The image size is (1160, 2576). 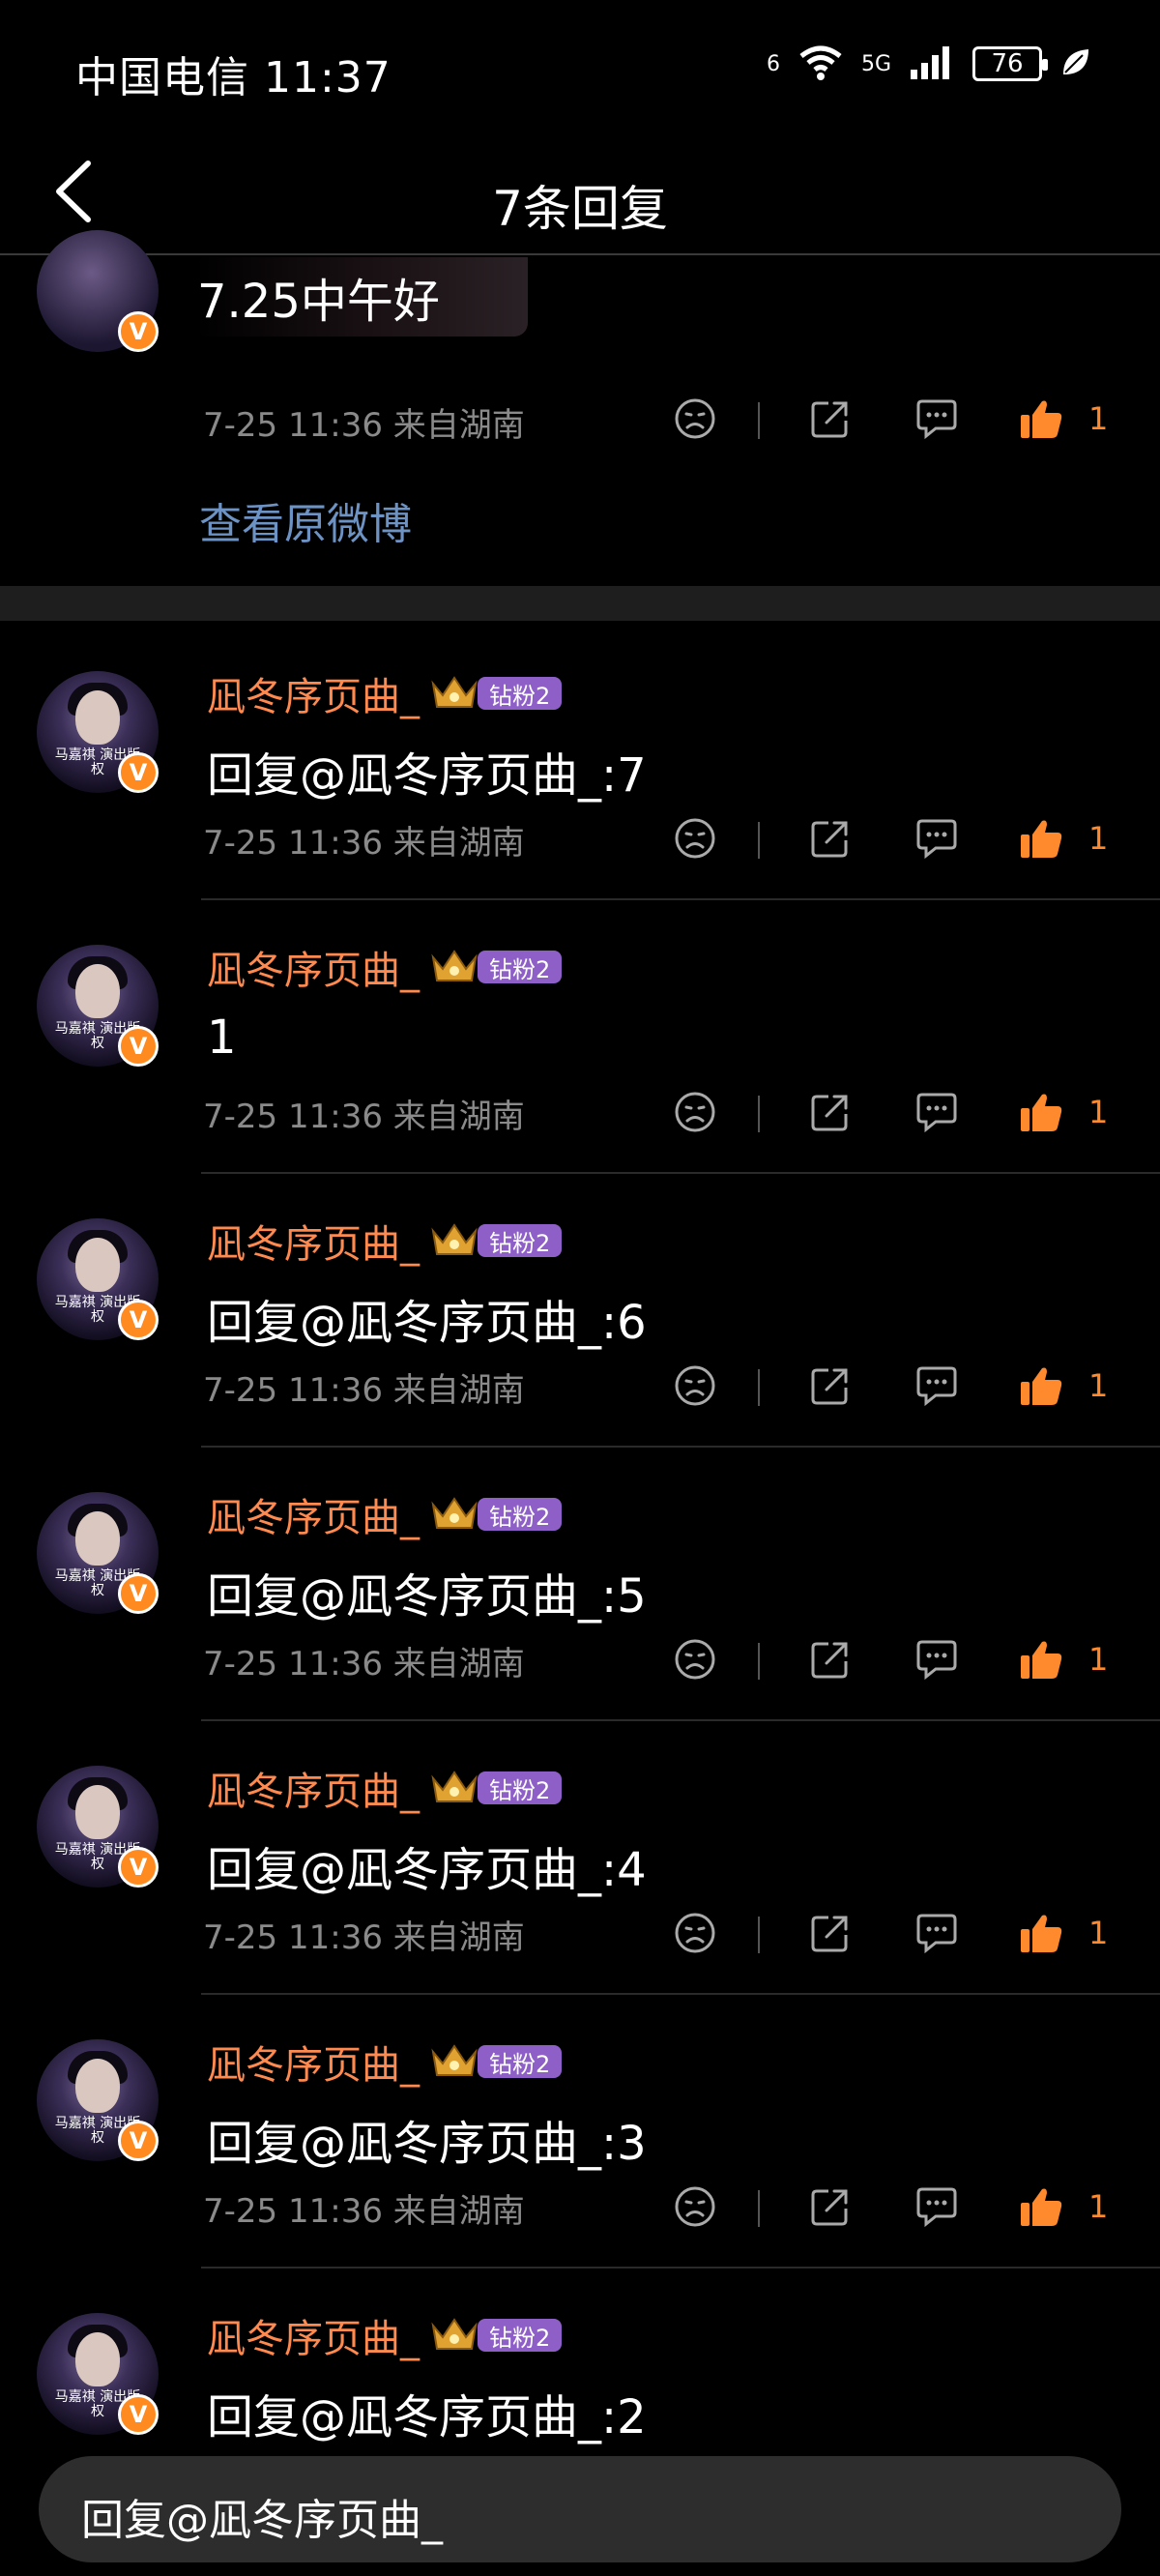 What do you see at coordinates (580, 408) in the screenshot?
I see `original-comment: V 7.25中午好 7-25 11:36 来自湖南 1 查看原微博` at bounding box center [580, 408].